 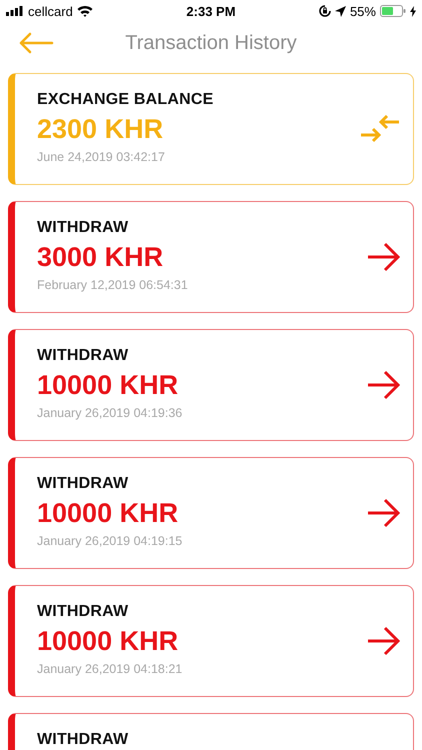 What do you see at coordinates (211, 641) in the screenshot?
I see `transaction-card: WITHDRAW 10000 KHR January 26,2019 04:18:21` at bounding box center [211, 641].